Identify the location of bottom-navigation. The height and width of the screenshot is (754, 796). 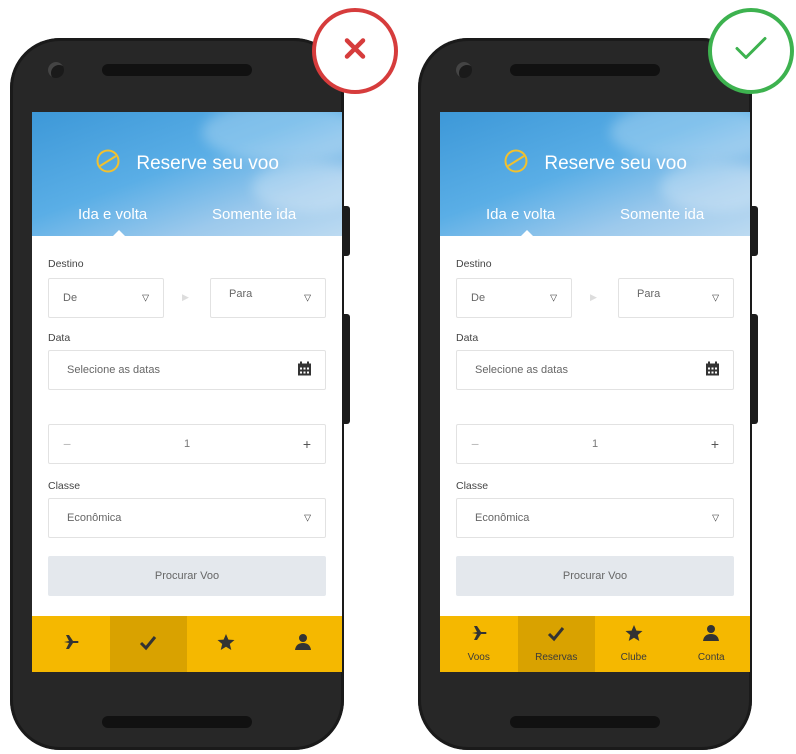
(187, 644).